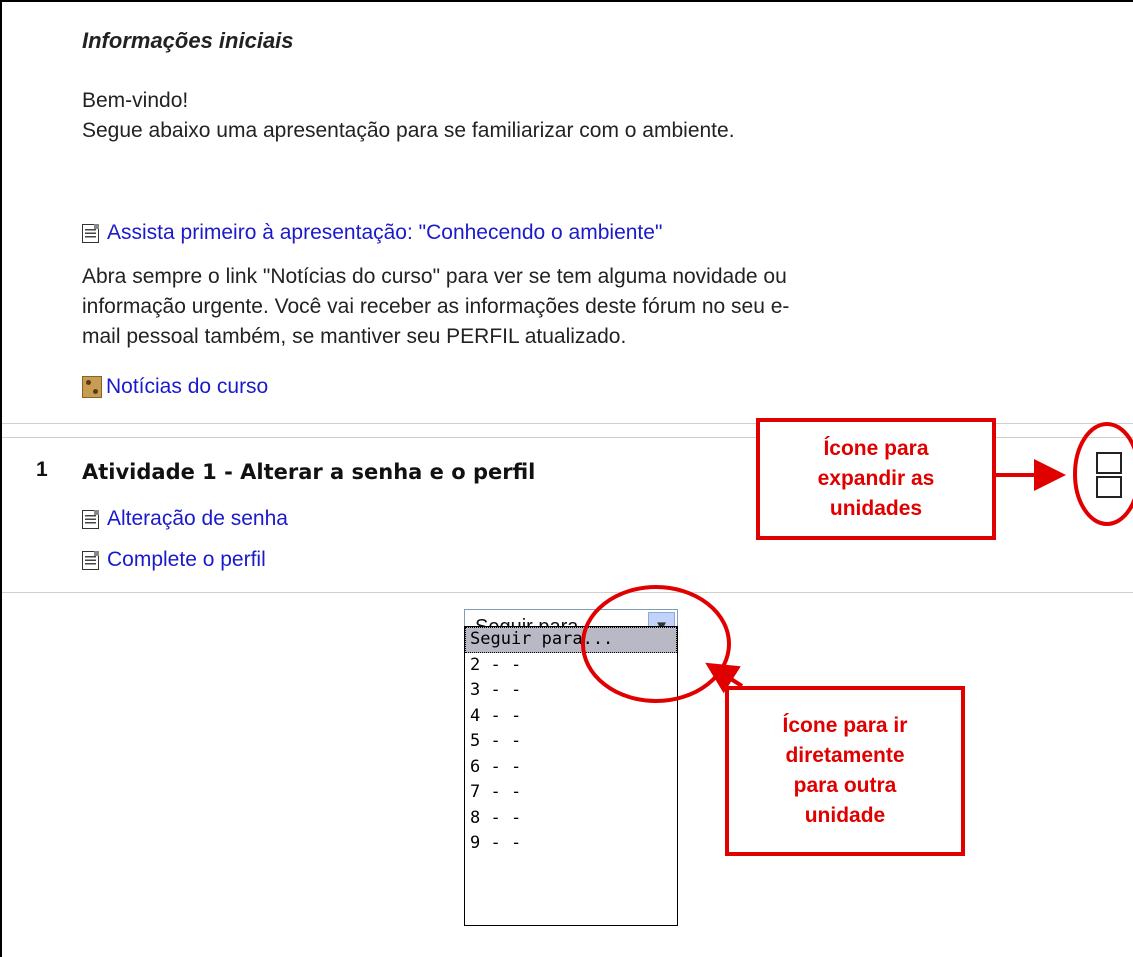 The height and width of the screenshot is (957, 1133). I want to click on expand-box-top, so click(1109, 463).